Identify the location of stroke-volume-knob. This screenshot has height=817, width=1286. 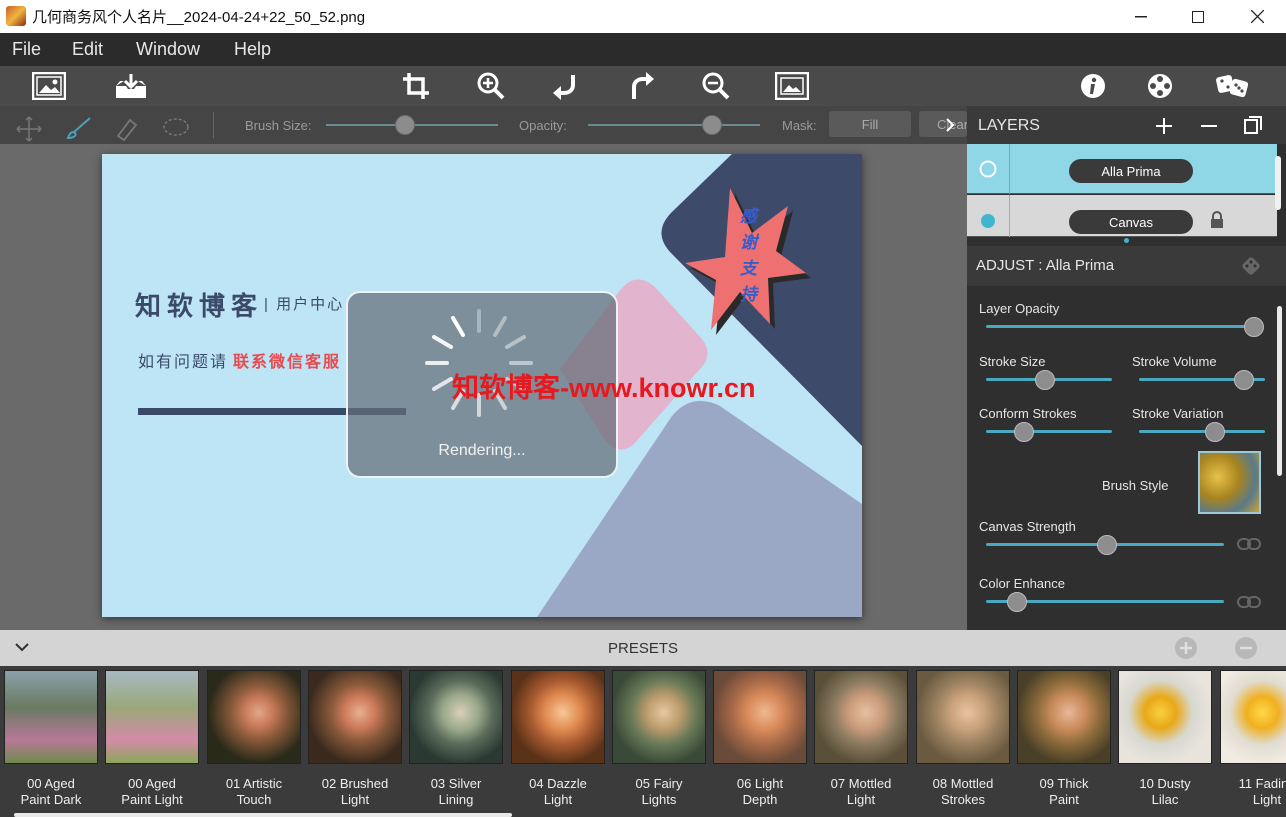
(1244, 380).